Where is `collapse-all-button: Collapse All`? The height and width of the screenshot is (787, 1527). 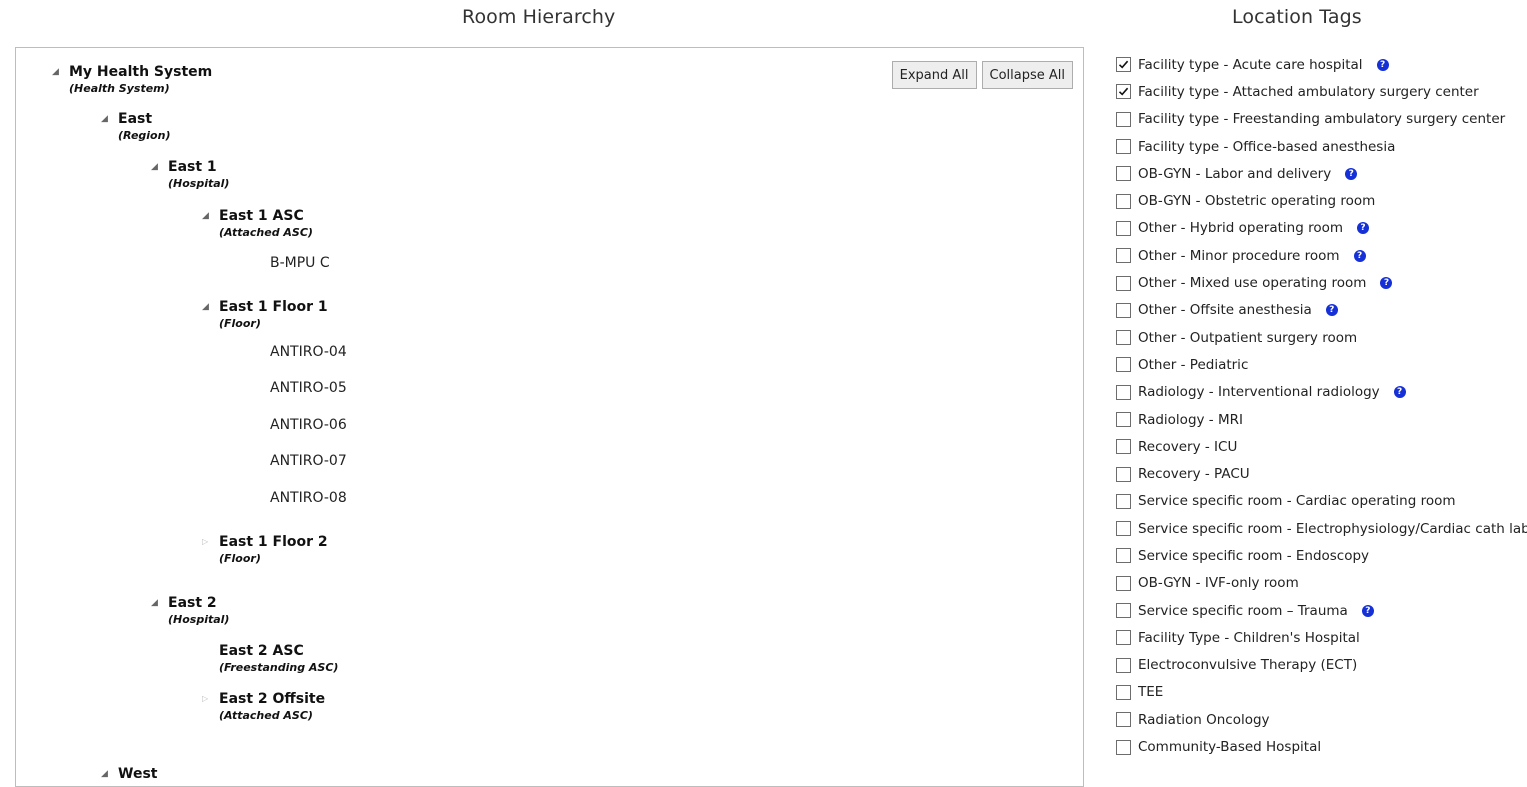
collapse-all-button: Collapse All is located at coordinates (1027, 75).